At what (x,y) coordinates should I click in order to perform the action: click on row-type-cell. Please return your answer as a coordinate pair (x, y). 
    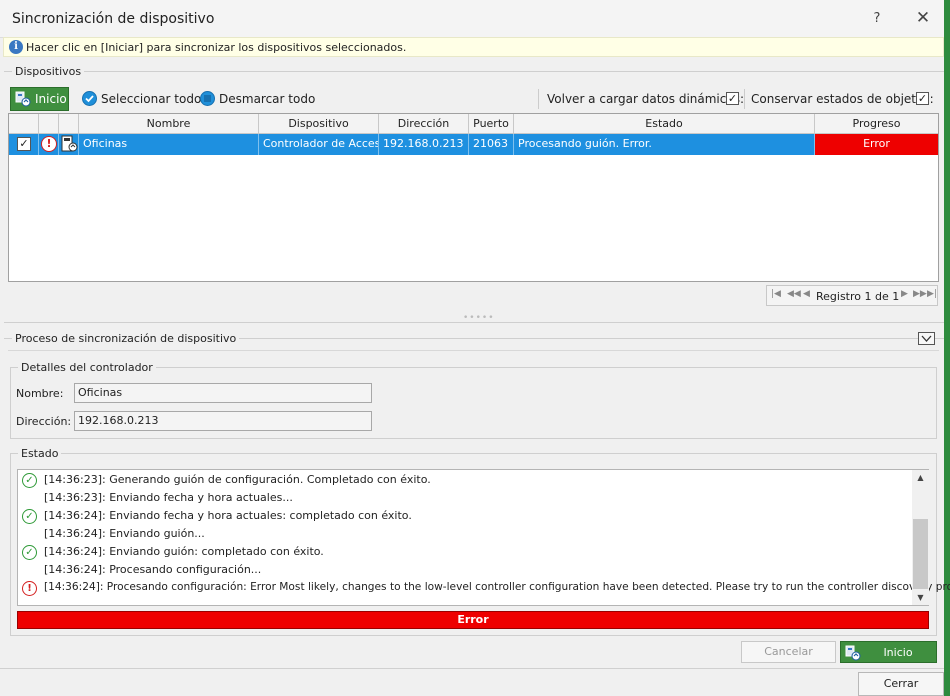
    Looking at the image, I should click on (69, 144).